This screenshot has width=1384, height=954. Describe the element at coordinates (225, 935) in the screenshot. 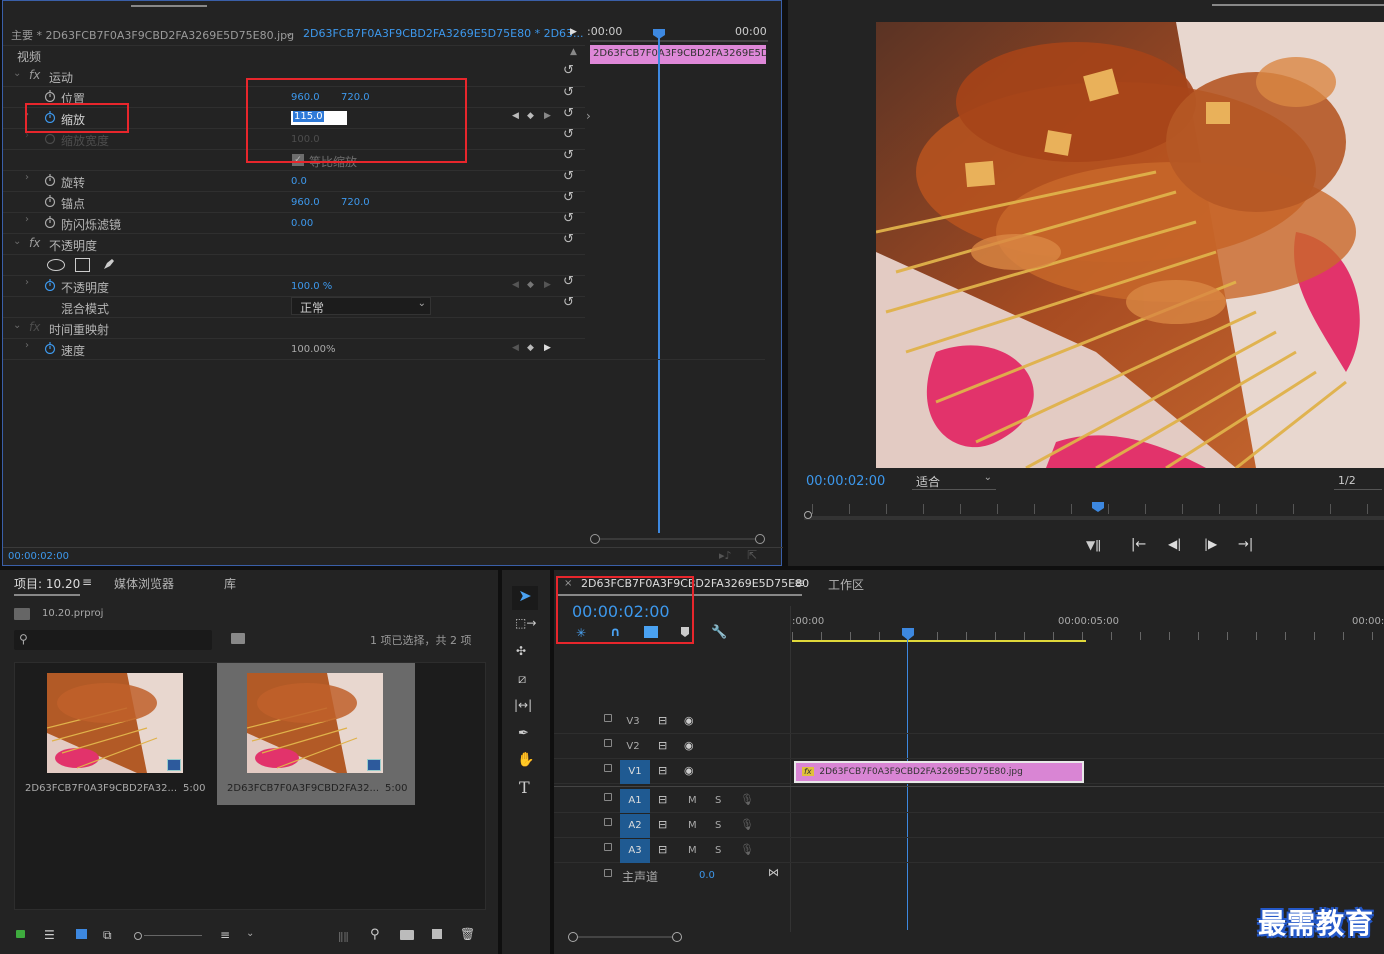

I see `sort-icon: ≡` at that location.